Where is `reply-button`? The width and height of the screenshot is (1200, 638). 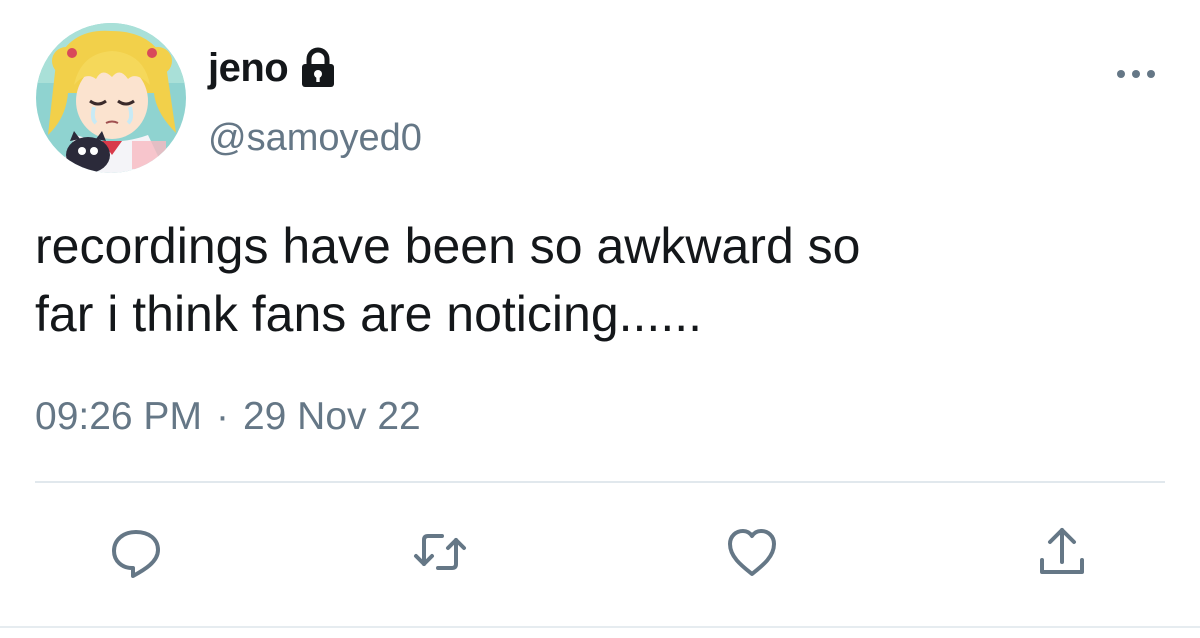 reply-button is located at coordinates (136, 552).